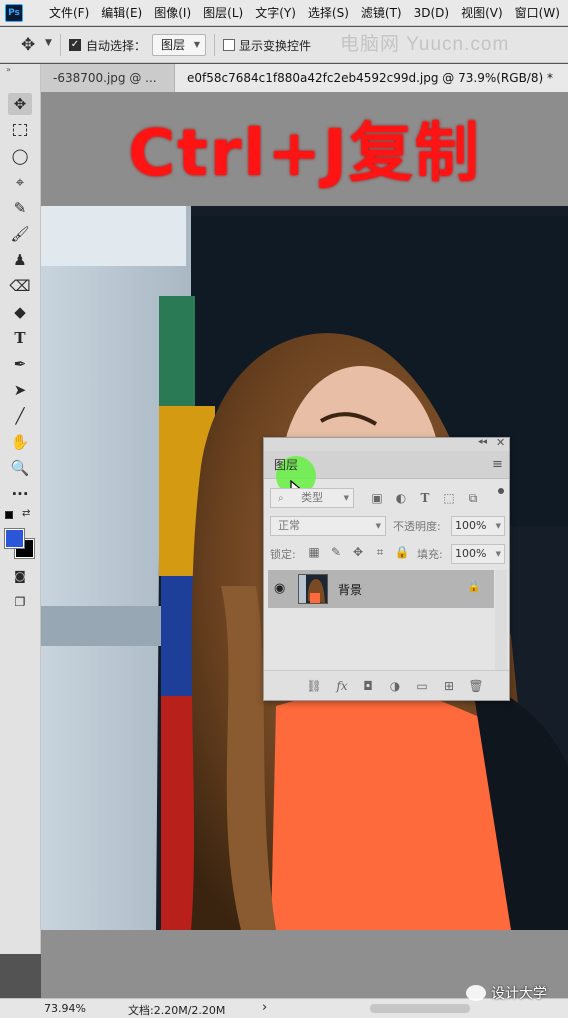 The width and height of the screenshot is (568, 1018). What do you see at coordinates (431, 13) in the screenshot?
I see `menu-3d: 3D(D)` at bounding box center [431, 13].